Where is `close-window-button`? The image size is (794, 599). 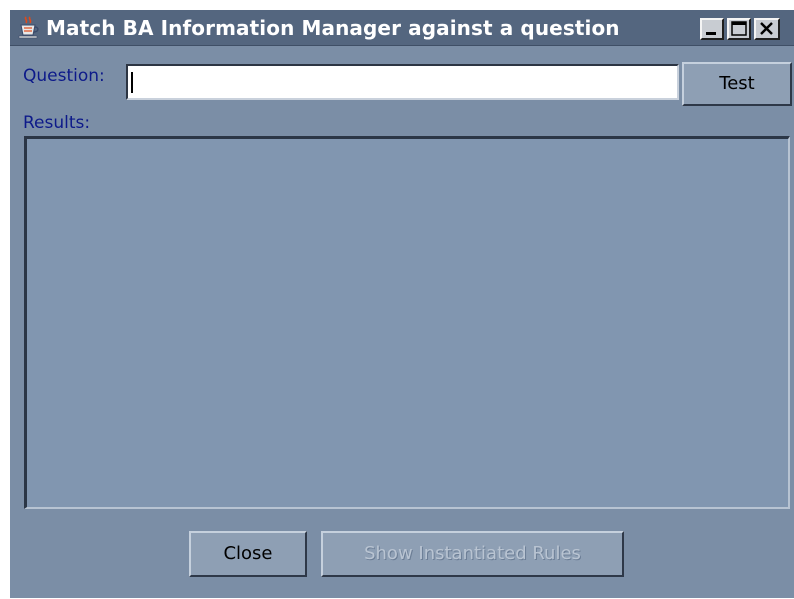
close-window-button is located at coordinates (767, 29).